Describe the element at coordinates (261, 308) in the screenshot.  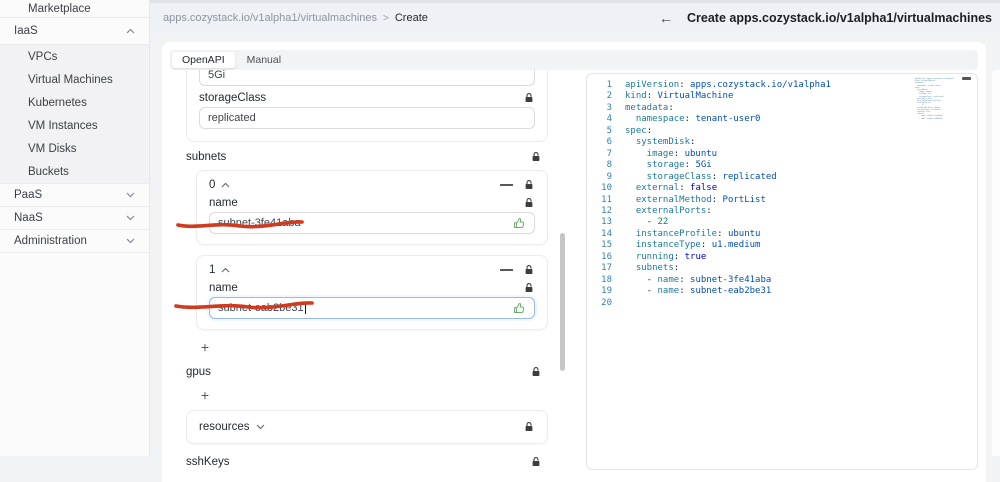
I see `subnet-name-value: subnet-eab2be31` at that location.